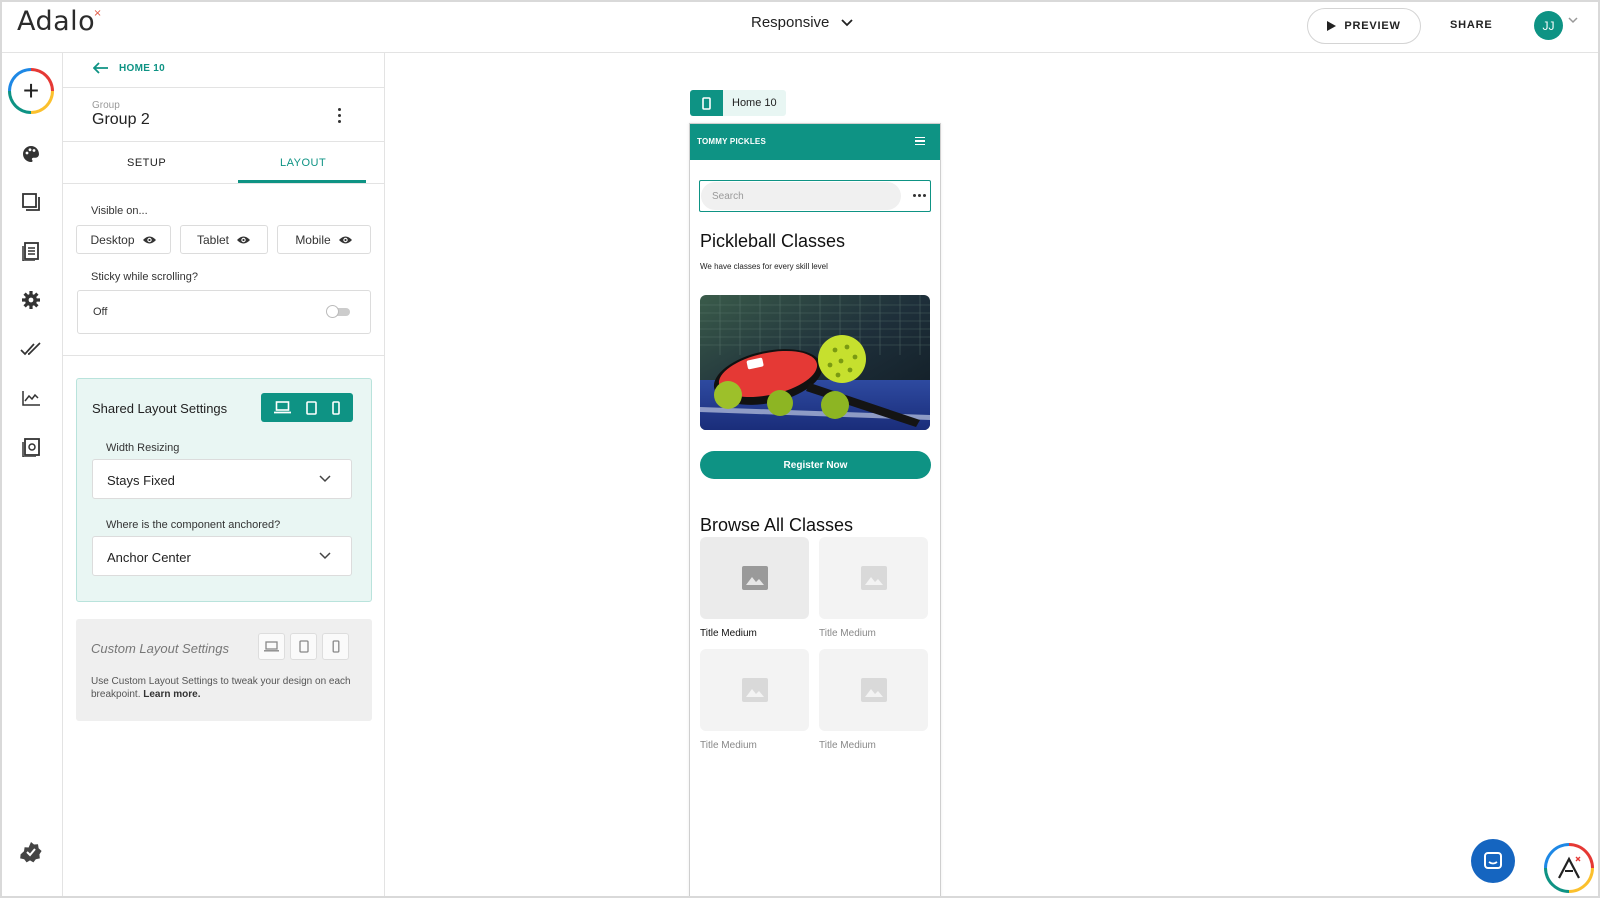 This screenshot has width=1600, height=898. I want to click on search-input: Search, so click(801, 196).